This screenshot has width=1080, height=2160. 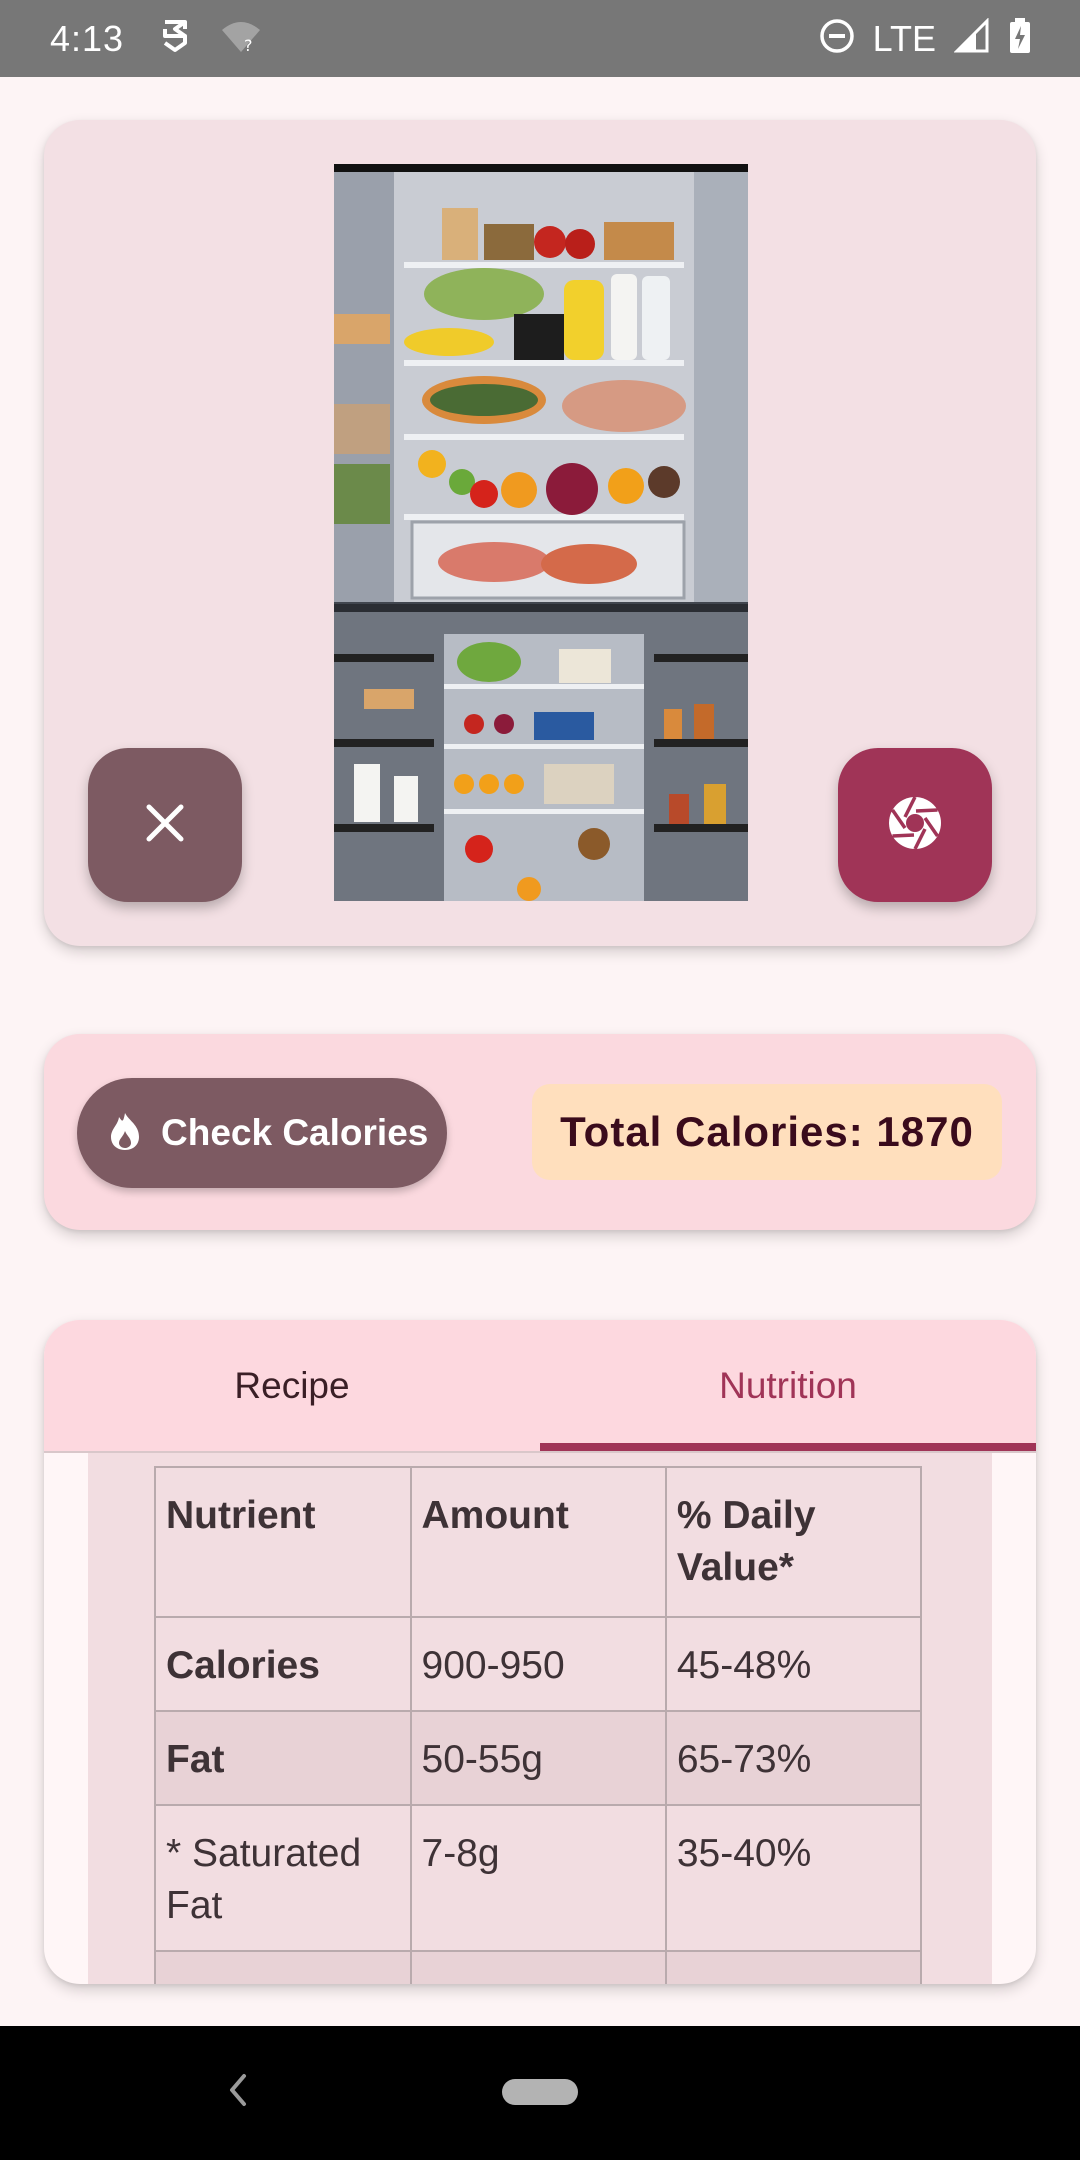 What do you see at coordinates (283, 1967) in the screenshot?
I see `cell-nutrient` at bounding box center [283, 1967].